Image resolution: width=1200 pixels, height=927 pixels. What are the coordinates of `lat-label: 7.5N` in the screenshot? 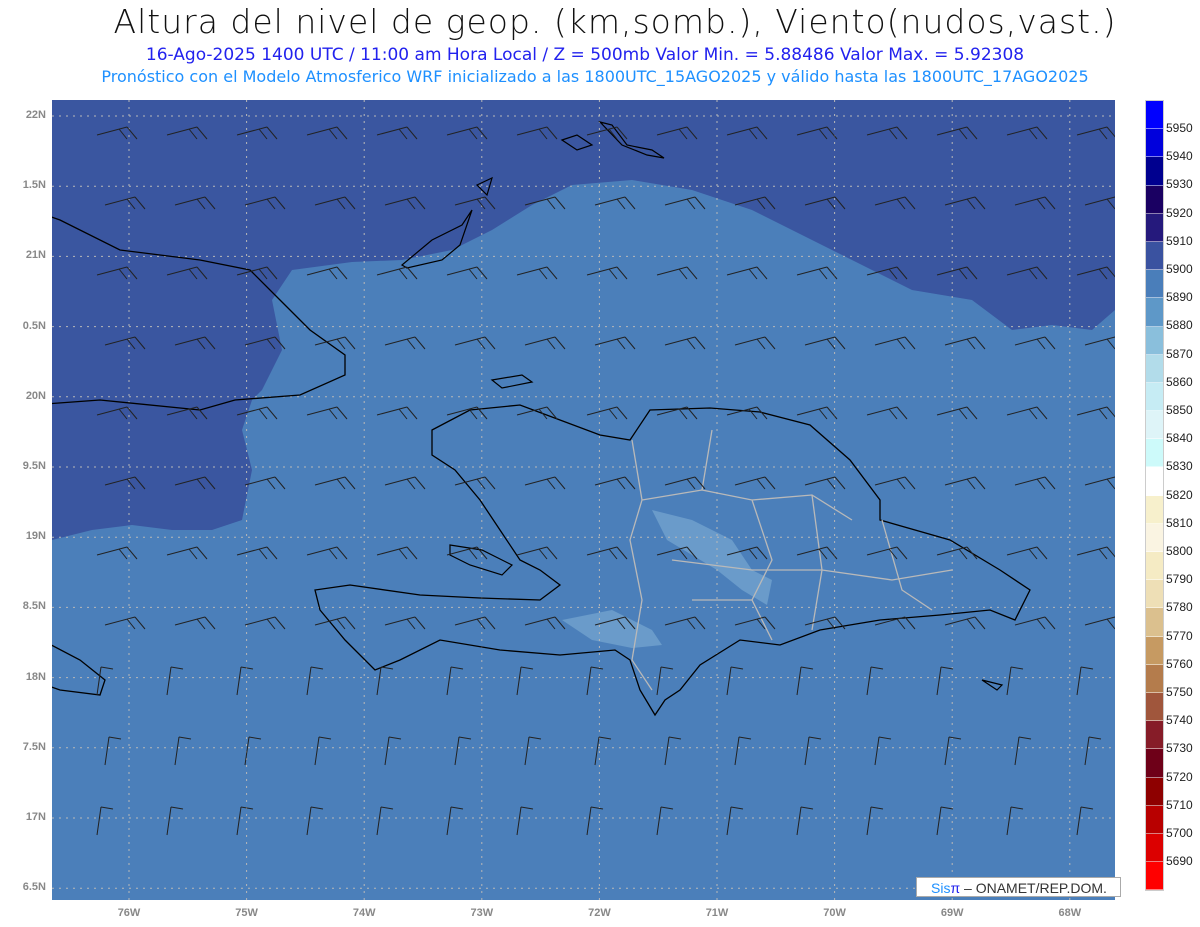 It's located at (34, 746).